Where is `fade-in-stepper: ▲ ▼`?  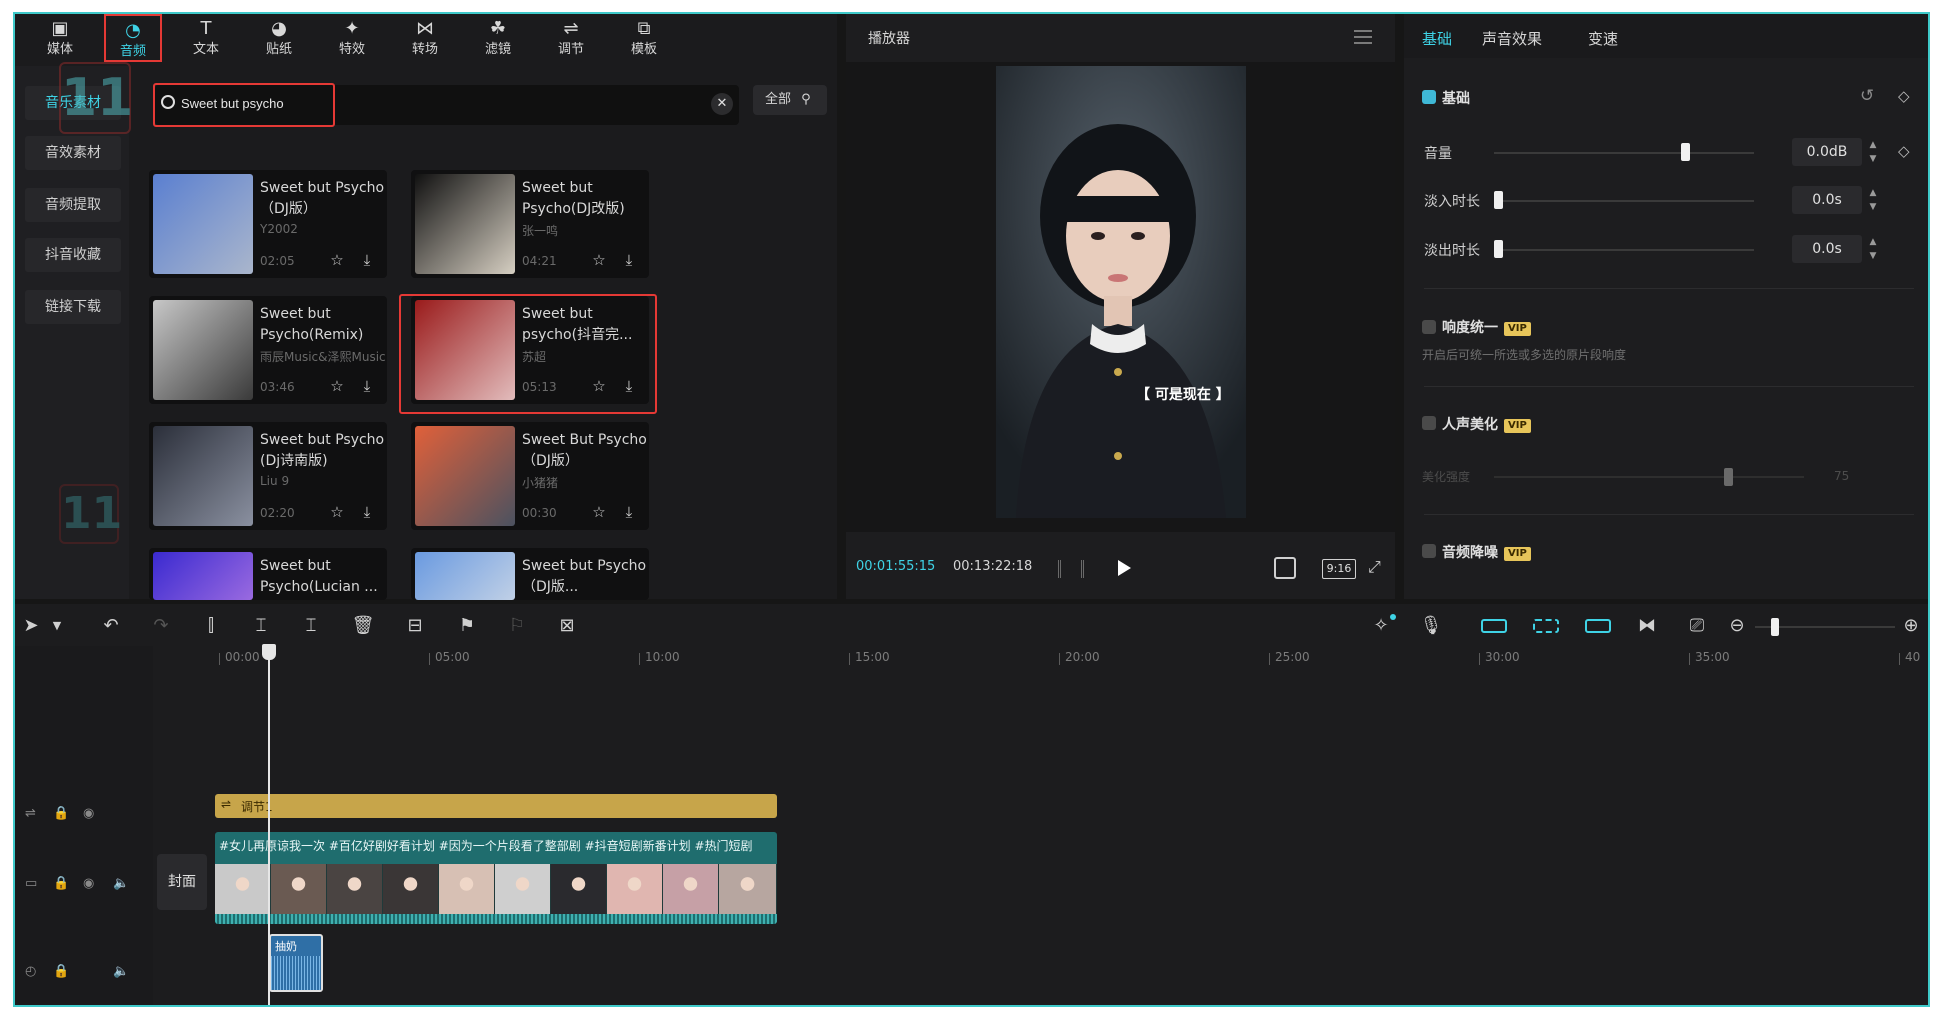
fade-in-stepper: ▲ ▼ is located at coordinates (1873, 200).